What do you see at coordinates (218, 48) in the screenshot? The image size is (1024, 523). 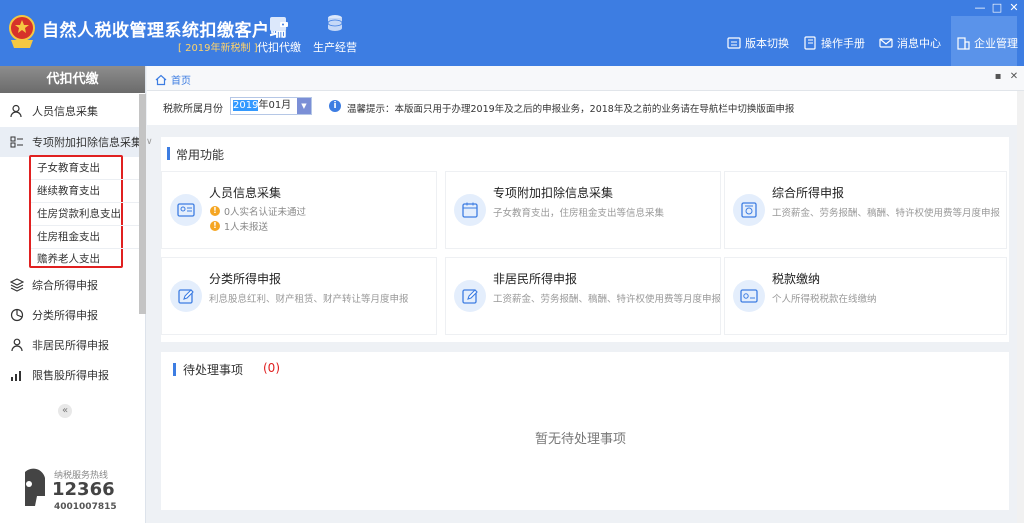 I see `app-subtitle: [ 2019年新税制 ]` at bounding box center [218, 48].